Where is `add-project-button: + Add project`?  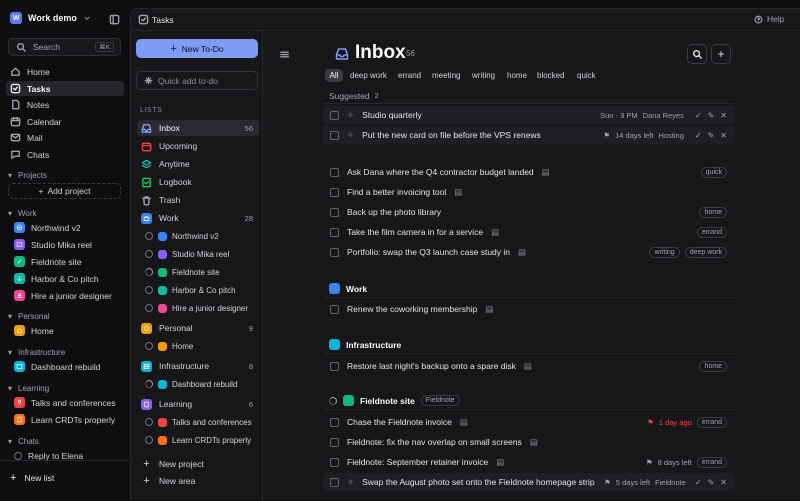
add-project-button: + Add project is located at coordinates (64, 191).